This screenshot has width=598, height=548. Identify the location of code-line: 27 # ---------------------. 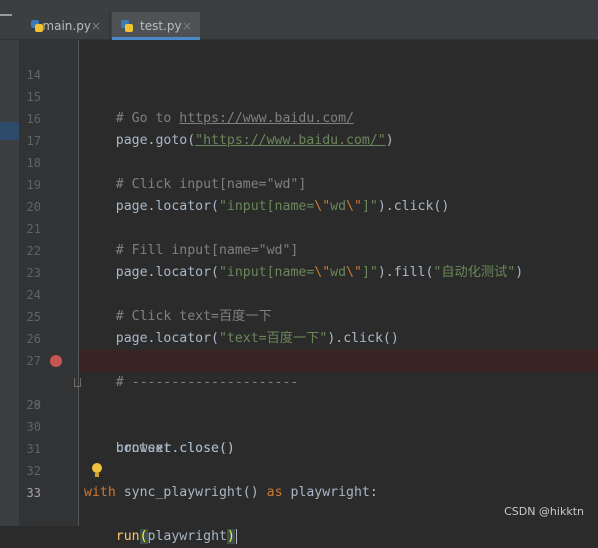
(299, 359).